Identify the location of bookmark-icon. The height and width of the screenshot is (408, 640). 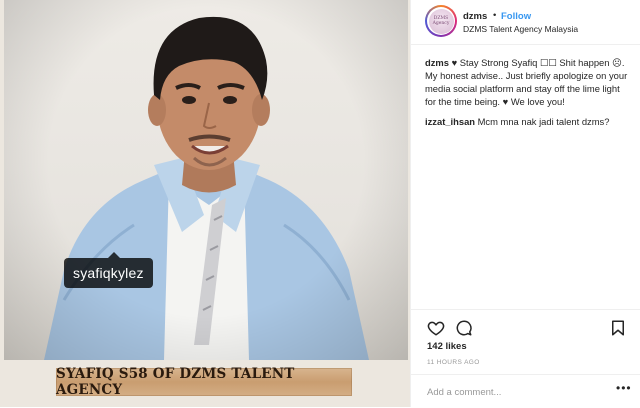
(618, 328).